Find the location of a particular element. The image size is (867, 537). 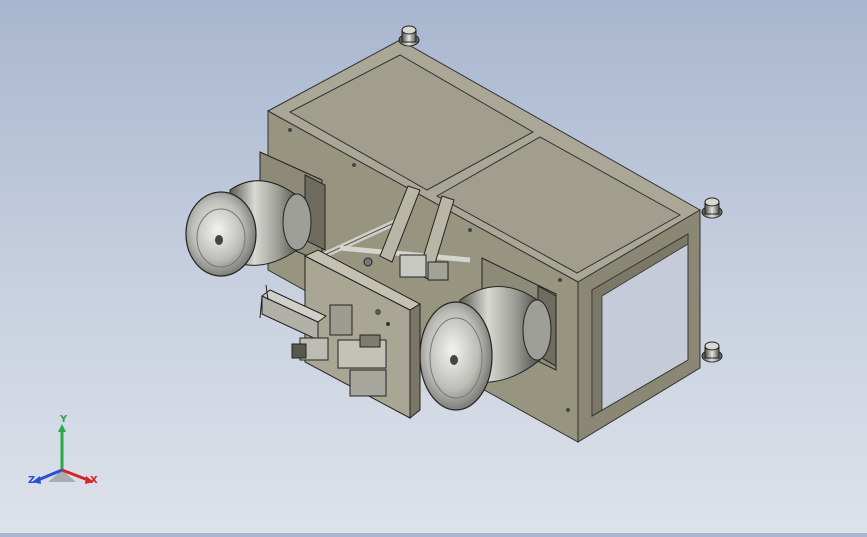

x-axis-label: X is located at coordinates (94, 480).